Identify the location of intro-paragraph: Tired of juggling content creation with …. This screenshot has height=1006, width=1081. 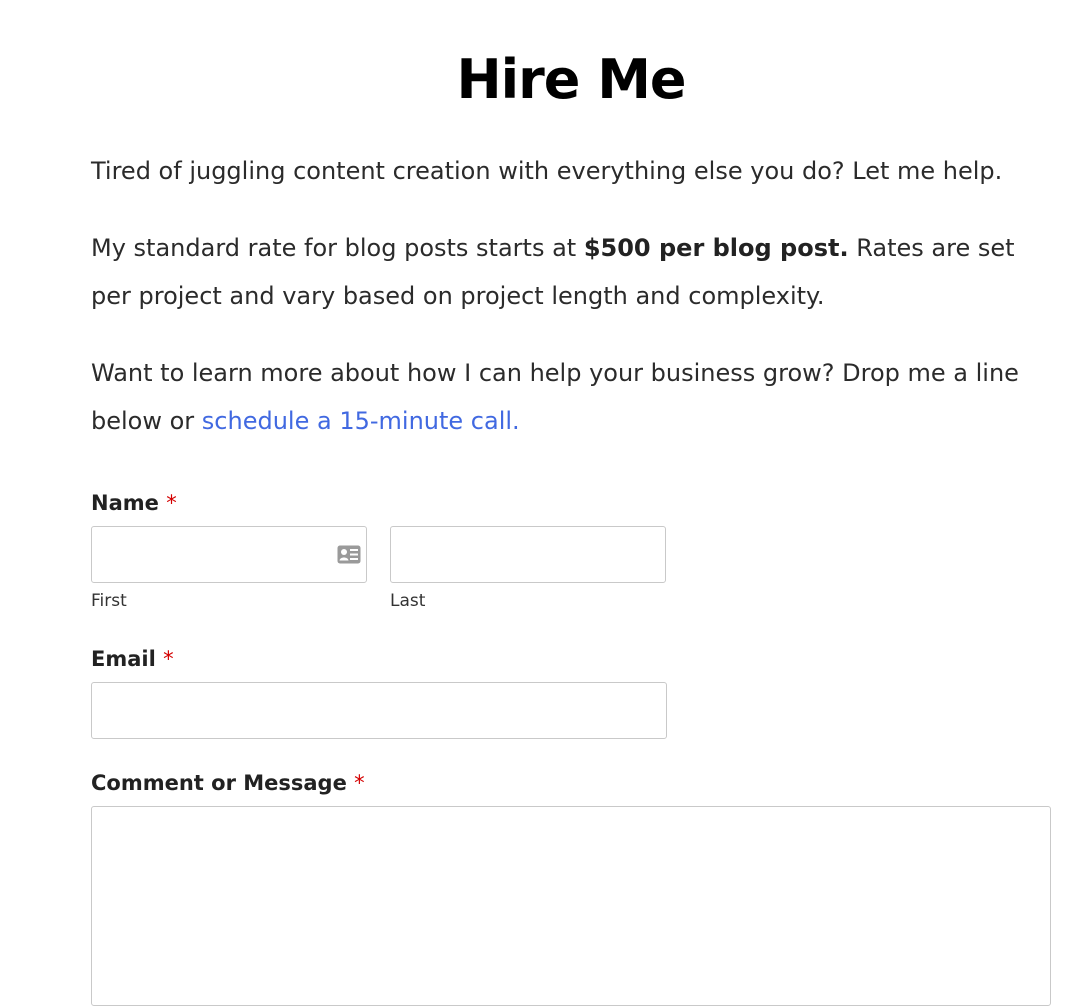
(547, 171).